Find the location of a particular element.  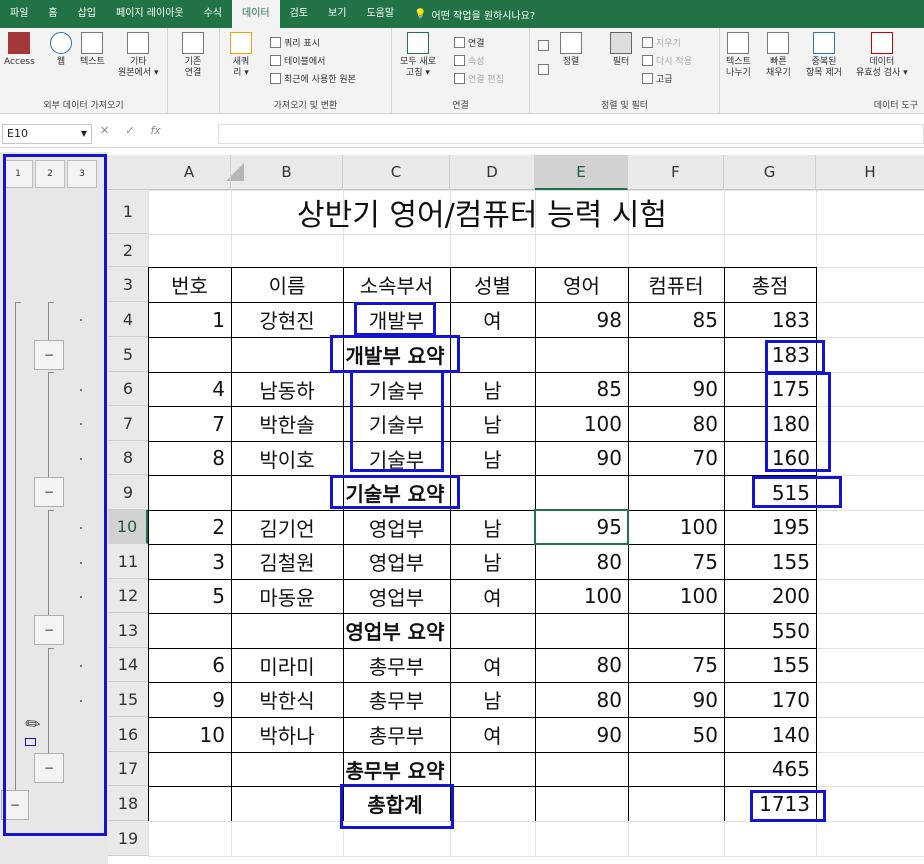

cell-F12: 100 is located at coordinates (676, 596).